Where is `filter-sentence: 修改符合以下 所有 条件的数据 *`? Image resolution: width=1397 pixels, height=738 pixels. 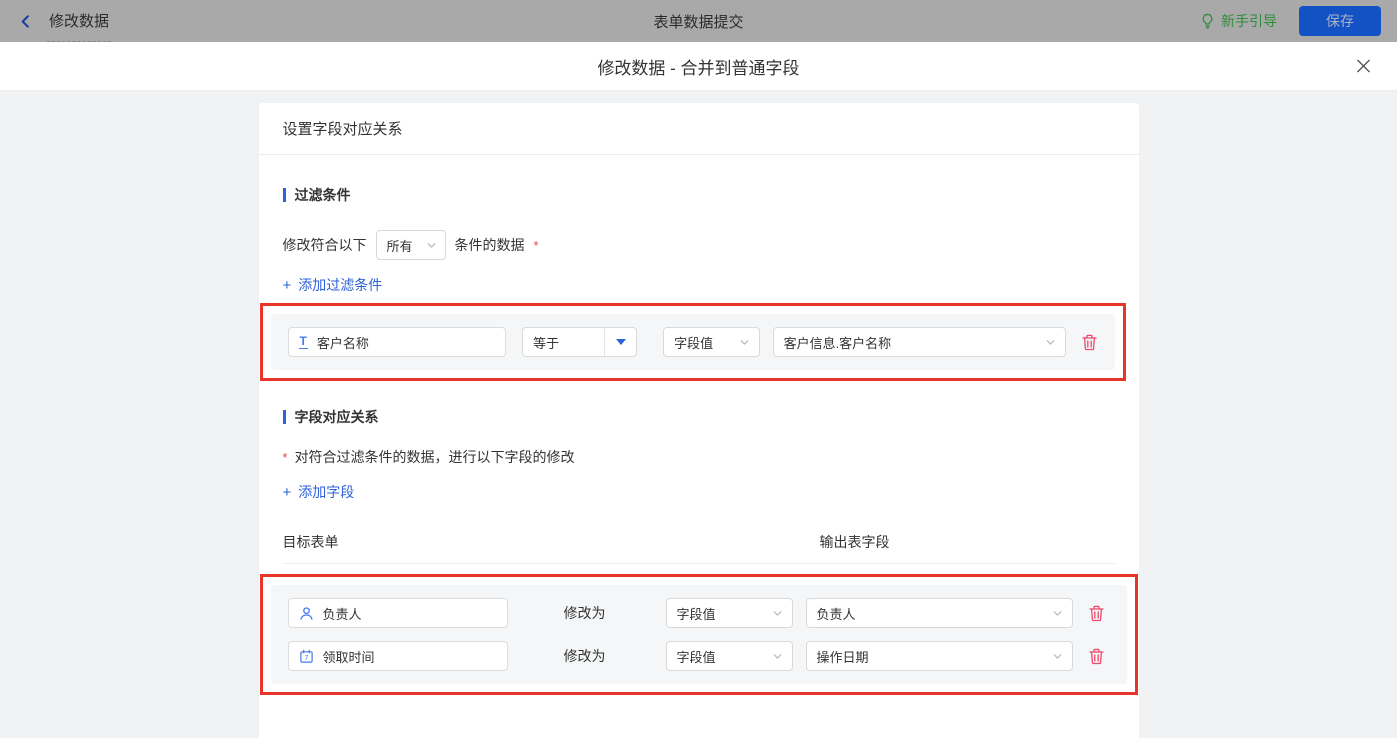
filter-sentence: 修改符合以下 所有 条件的数据 * is located at coordinates (699, 245).